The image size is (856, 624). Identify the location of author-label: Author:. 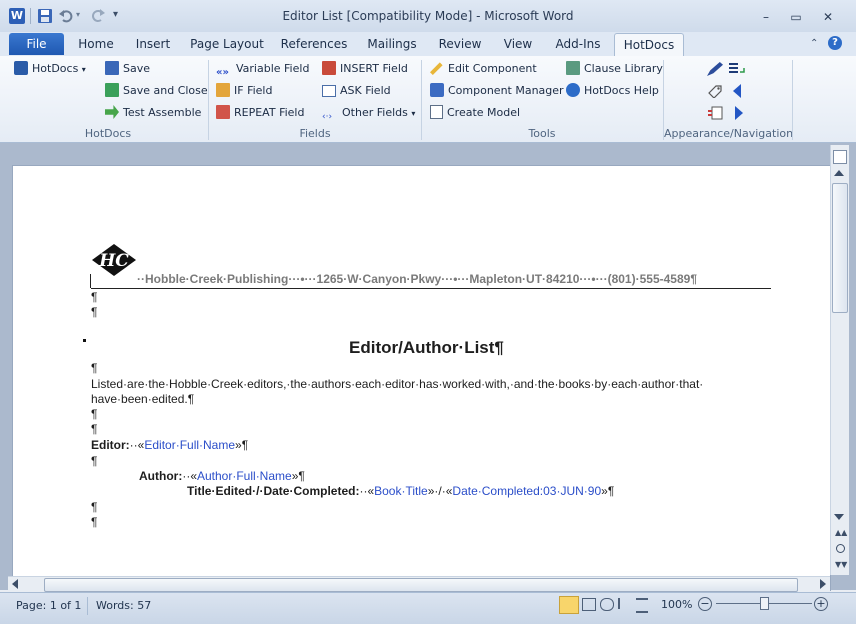
(161, 476).